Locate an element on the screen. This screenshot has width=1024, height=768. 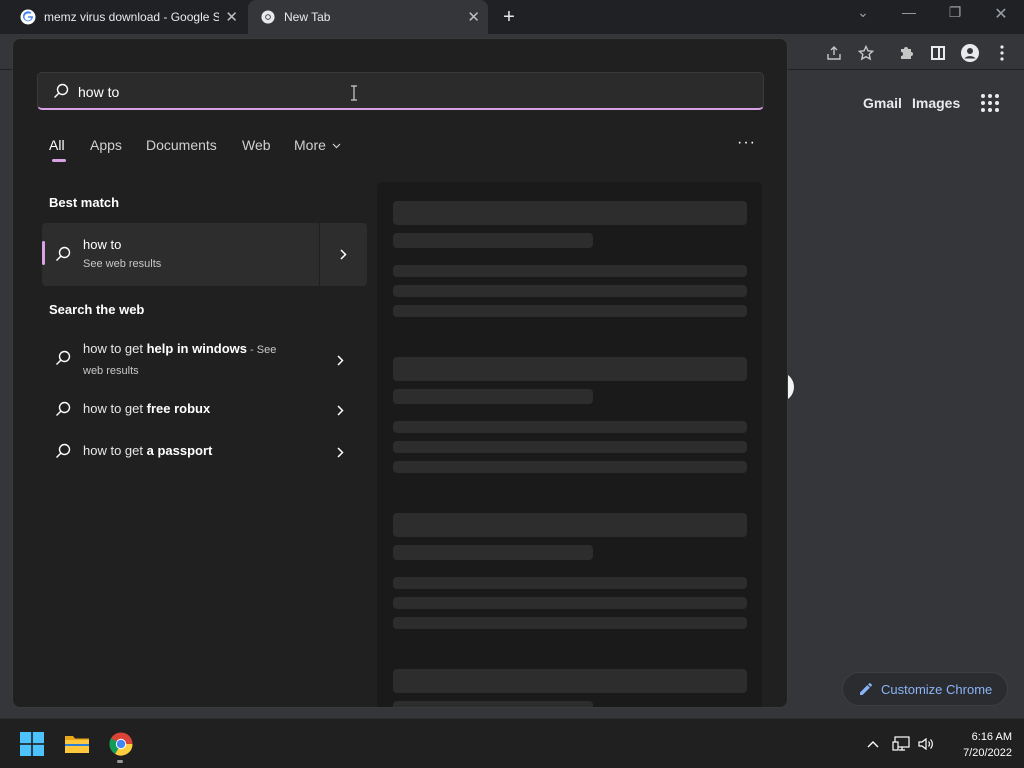
file-explorer-icon is located at coordinates (77, 744).